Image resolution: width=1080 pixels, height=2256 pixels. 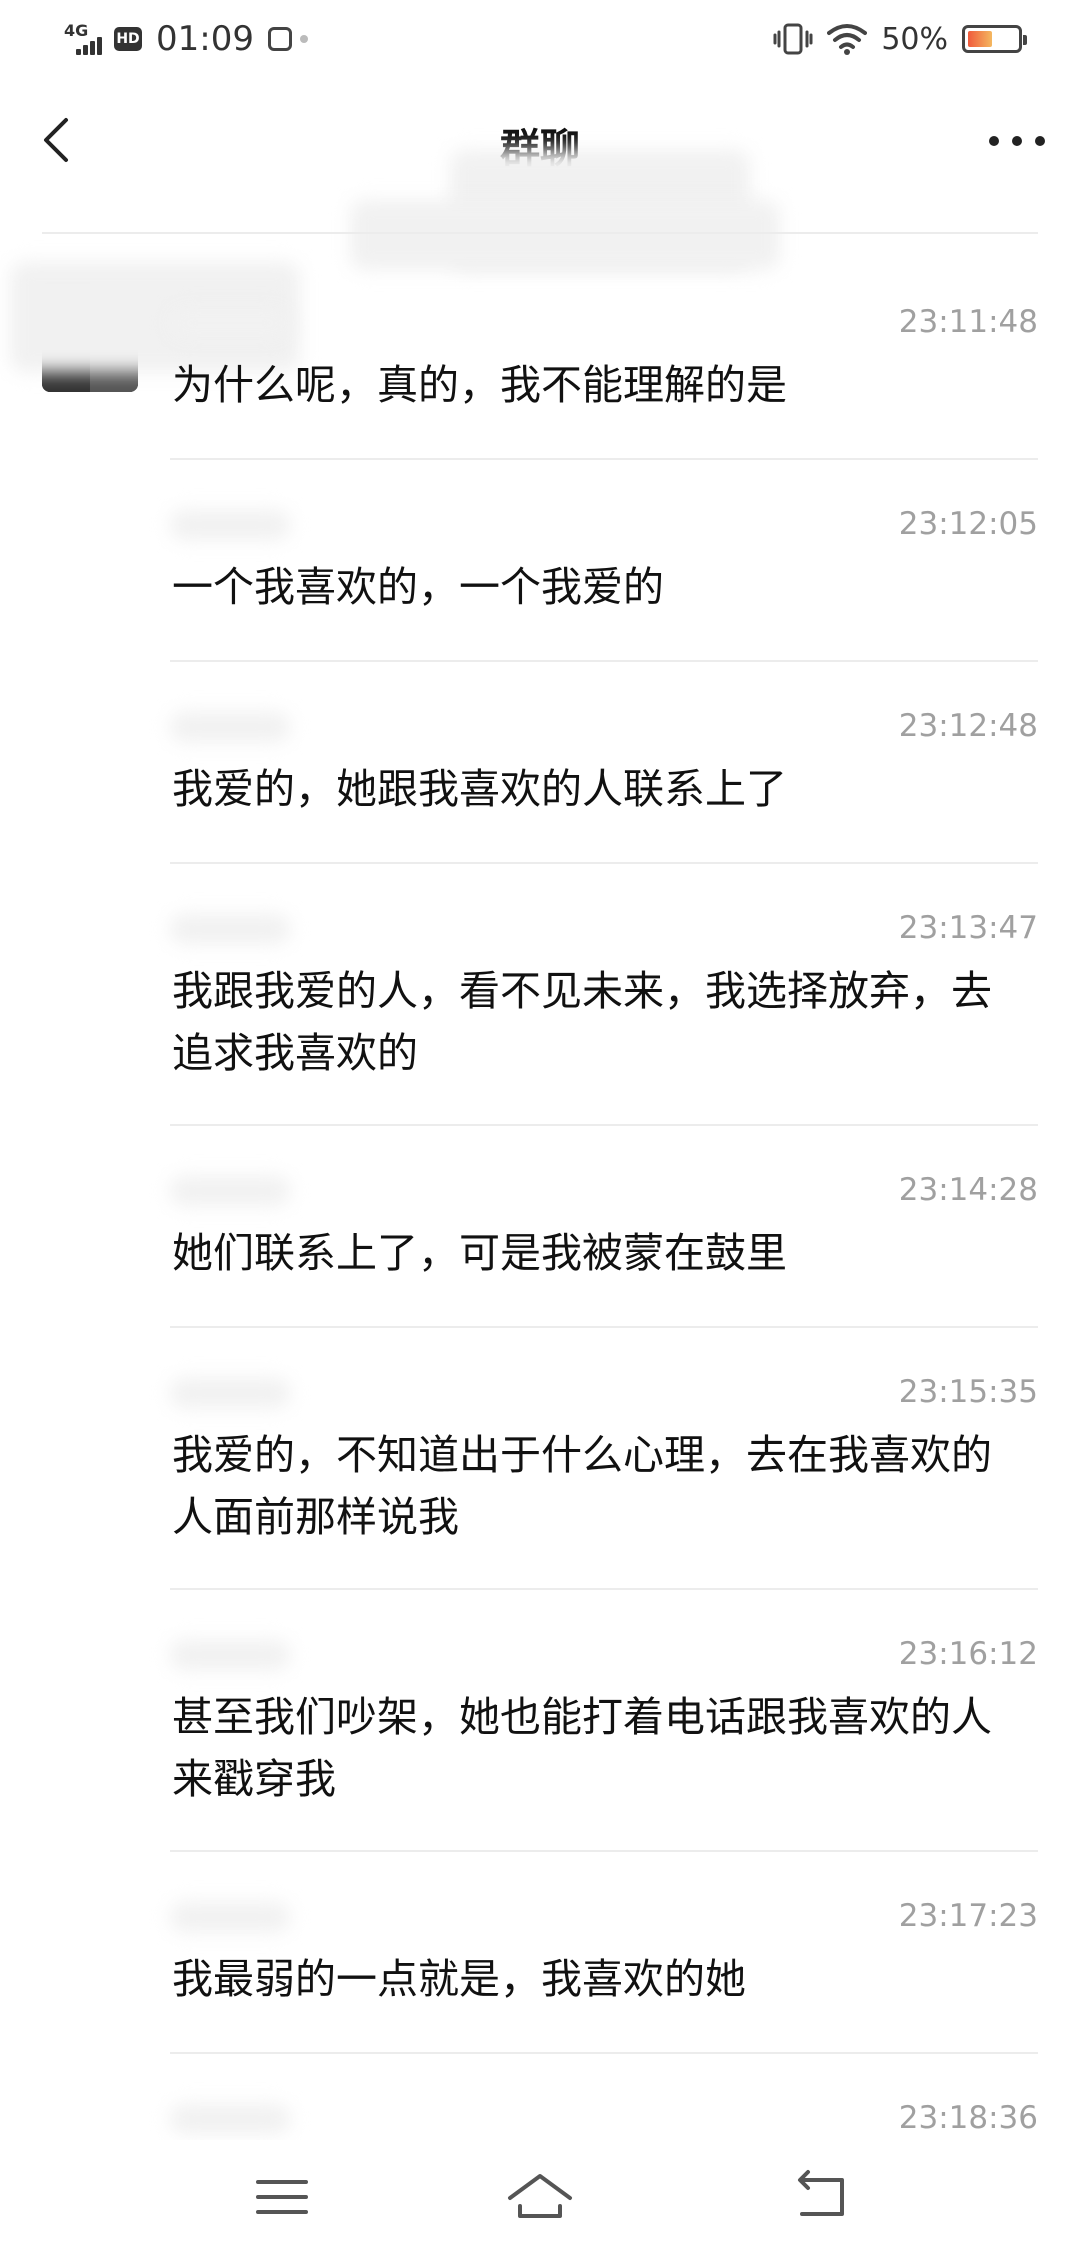 What do you see at coordinates (604, 2119) in the screenshot?
I see `message-item: 23:18:36` at bounding box center [604, 2119].